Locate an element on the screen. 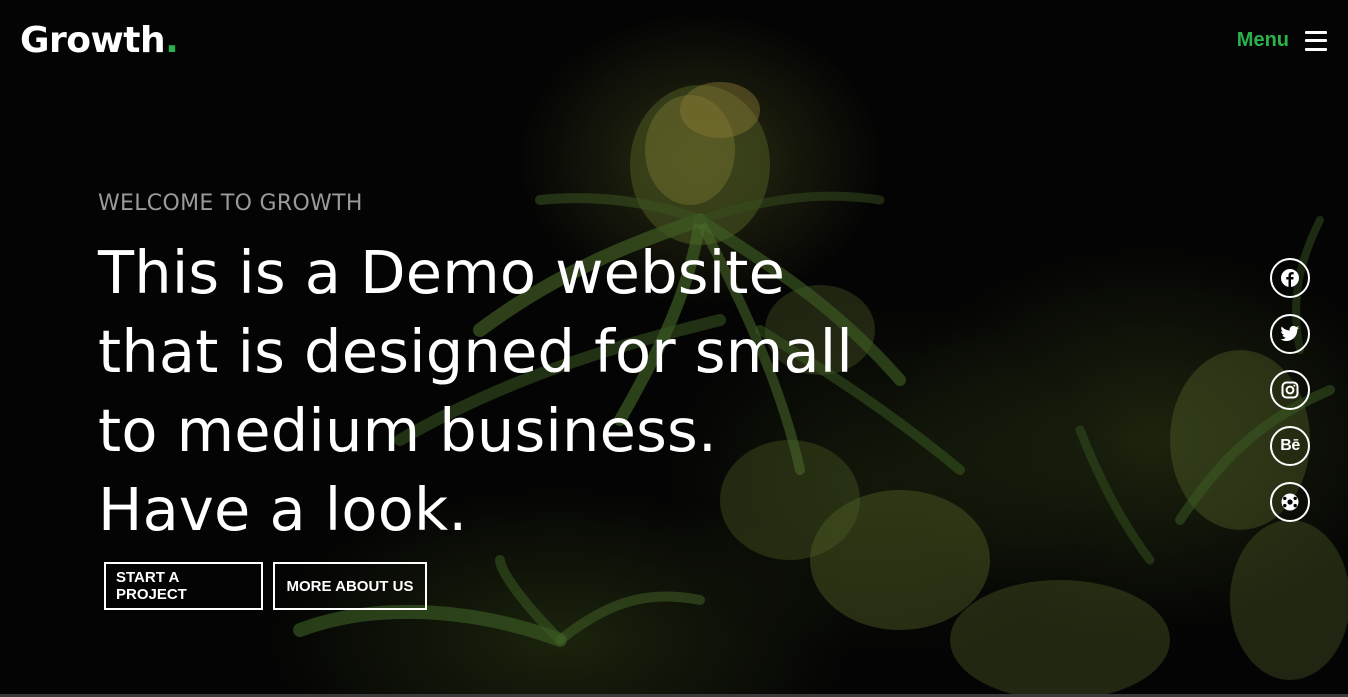 The width and height of the screenshot is (1348, 697). facebook-icon is located at coordinates (1290, 278).